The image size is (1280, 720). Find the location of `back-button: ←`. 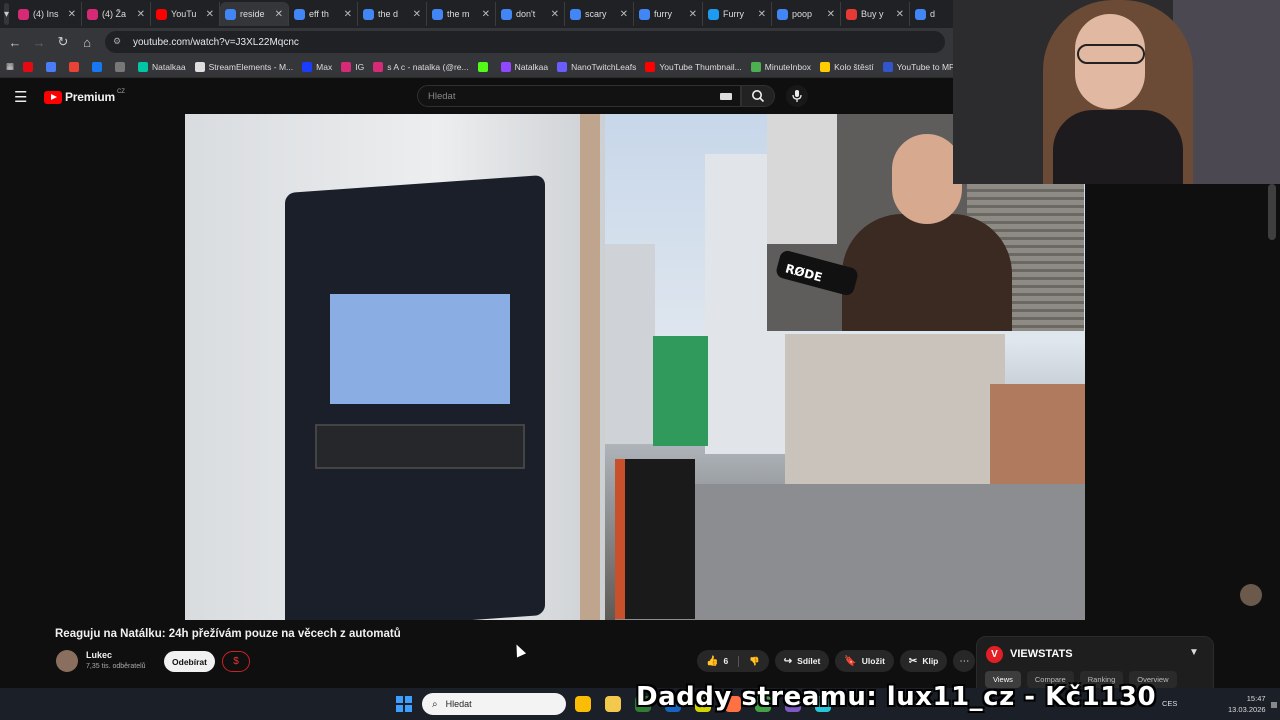

back-button: ← is located at coordinates (15, 42).